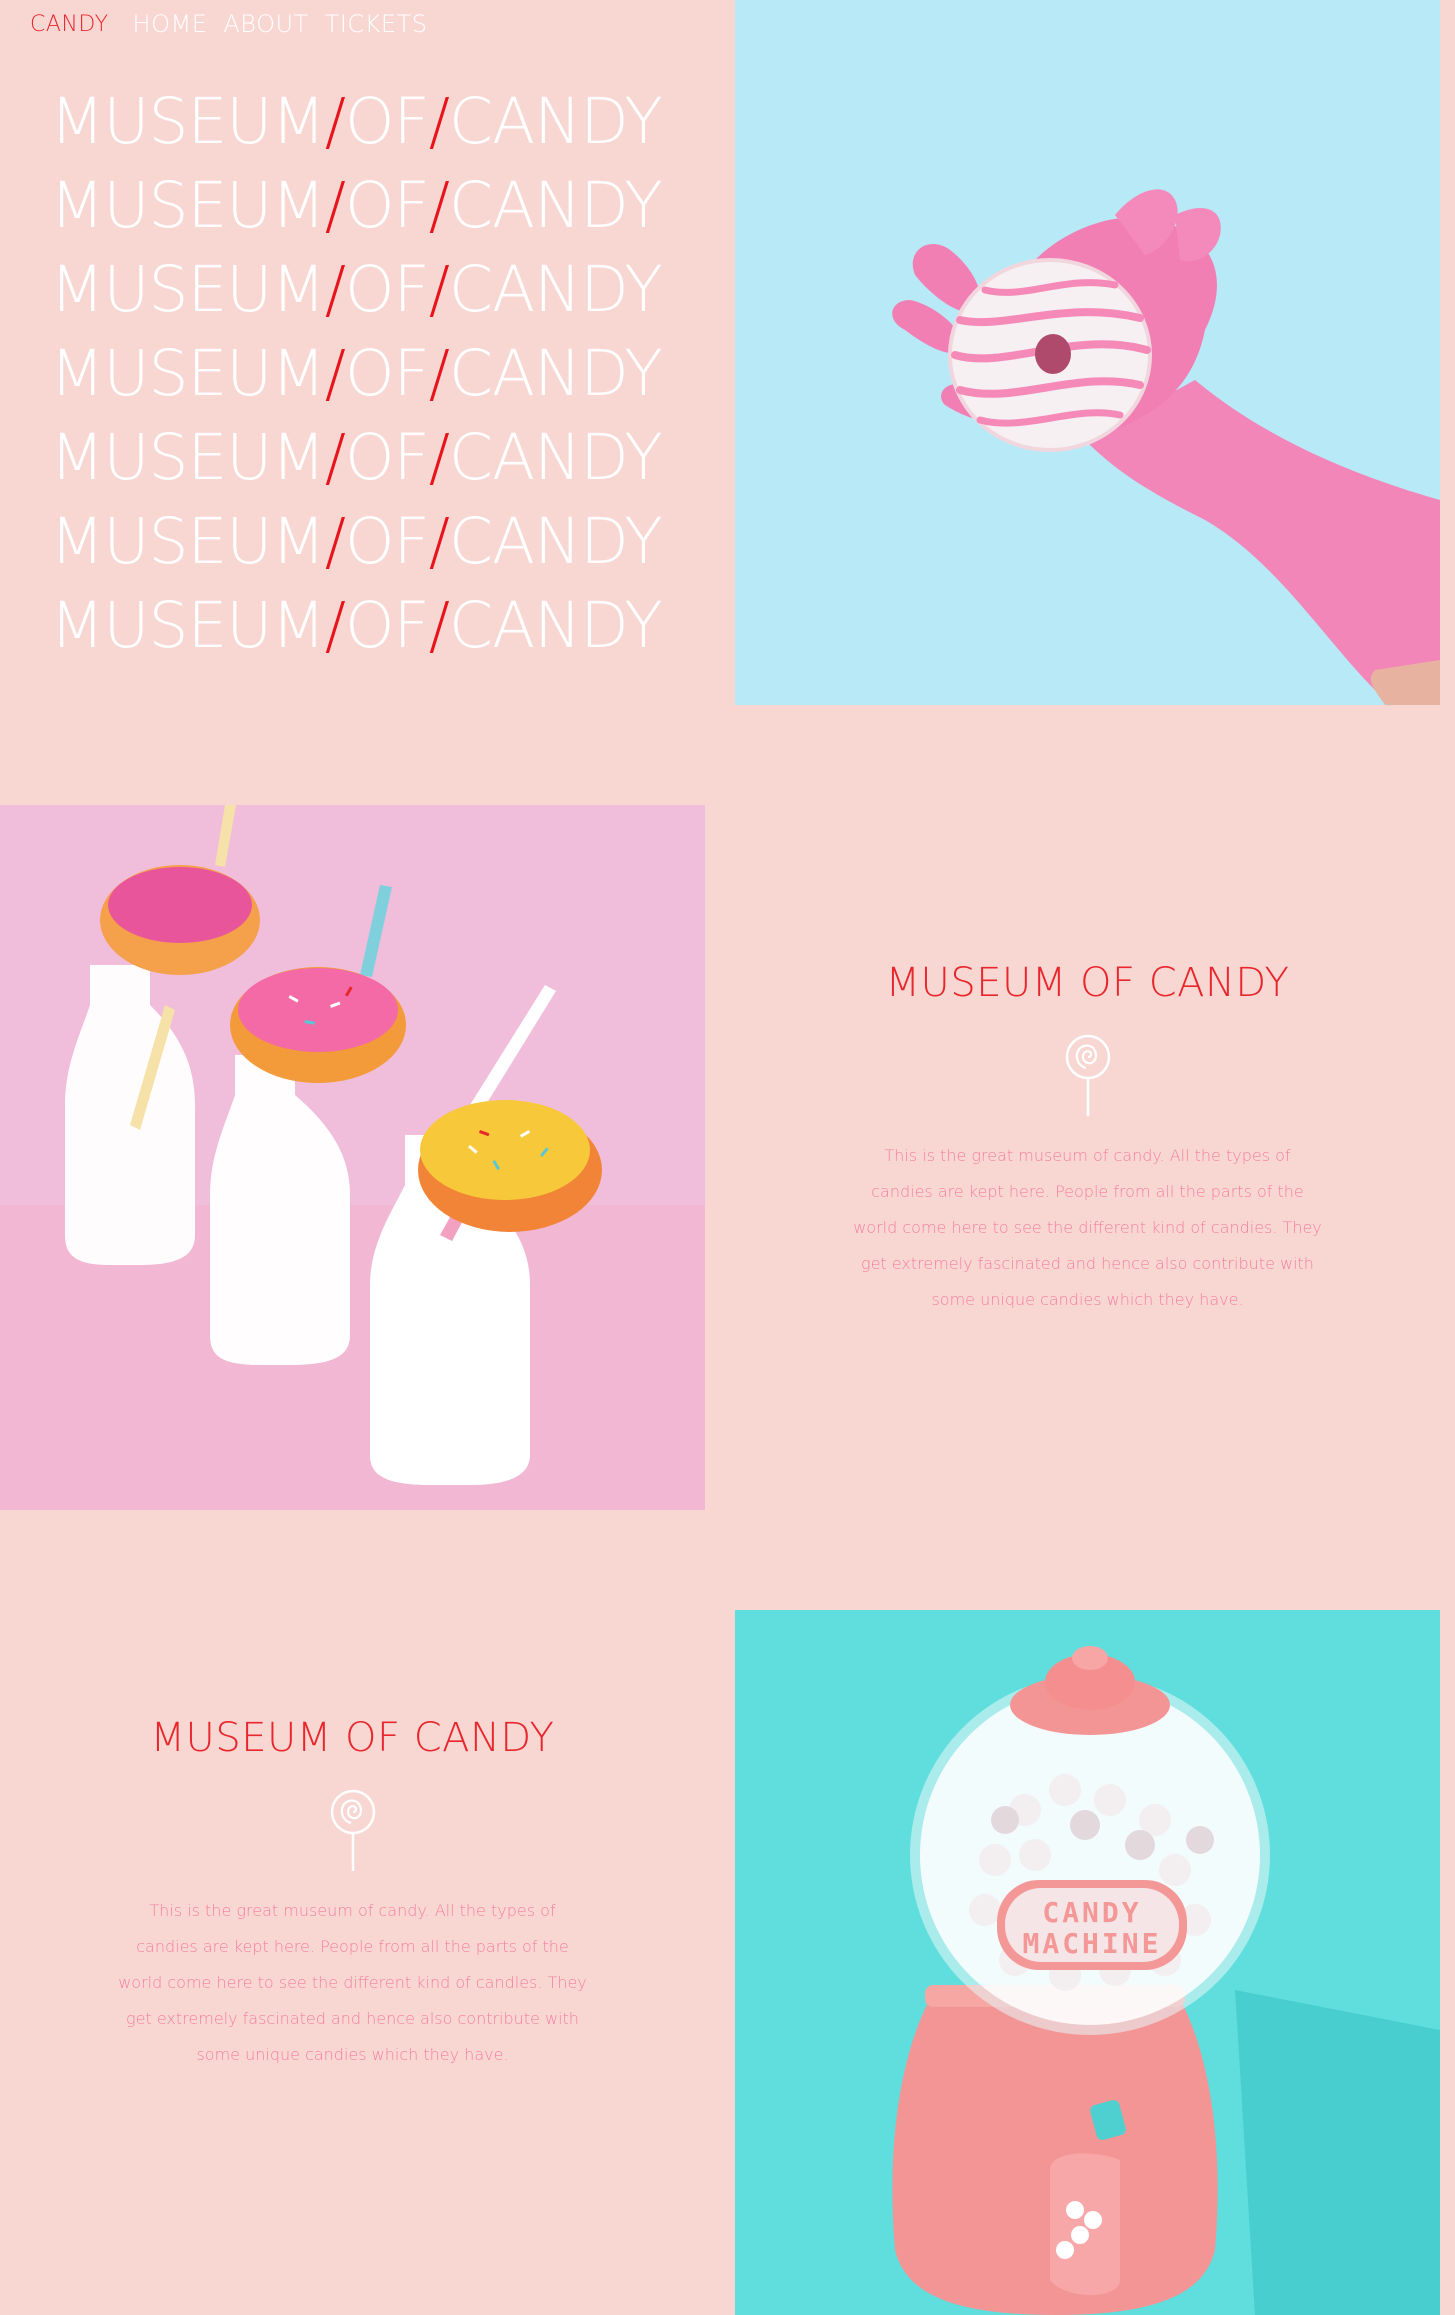 This screenshot has width=1455, height=2315. Describe the element at coordinates (69, 24) in the screenshot. I see `brand-logo-link: CANDY` at that location.